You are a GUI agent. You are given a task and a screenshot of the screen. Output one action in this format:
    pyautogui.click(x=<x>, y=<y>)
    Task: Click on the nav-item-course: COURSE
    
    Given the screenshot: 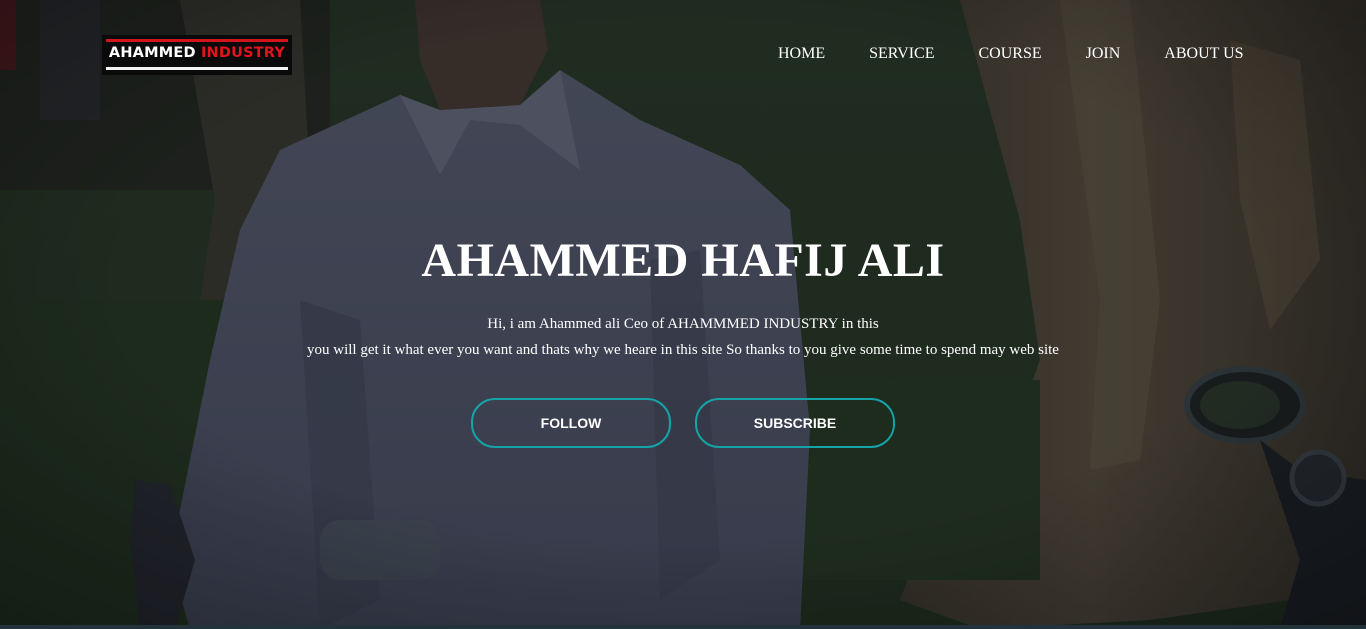 What is the action you would take?
    pyautogui.click(x=1010, y=54)
    